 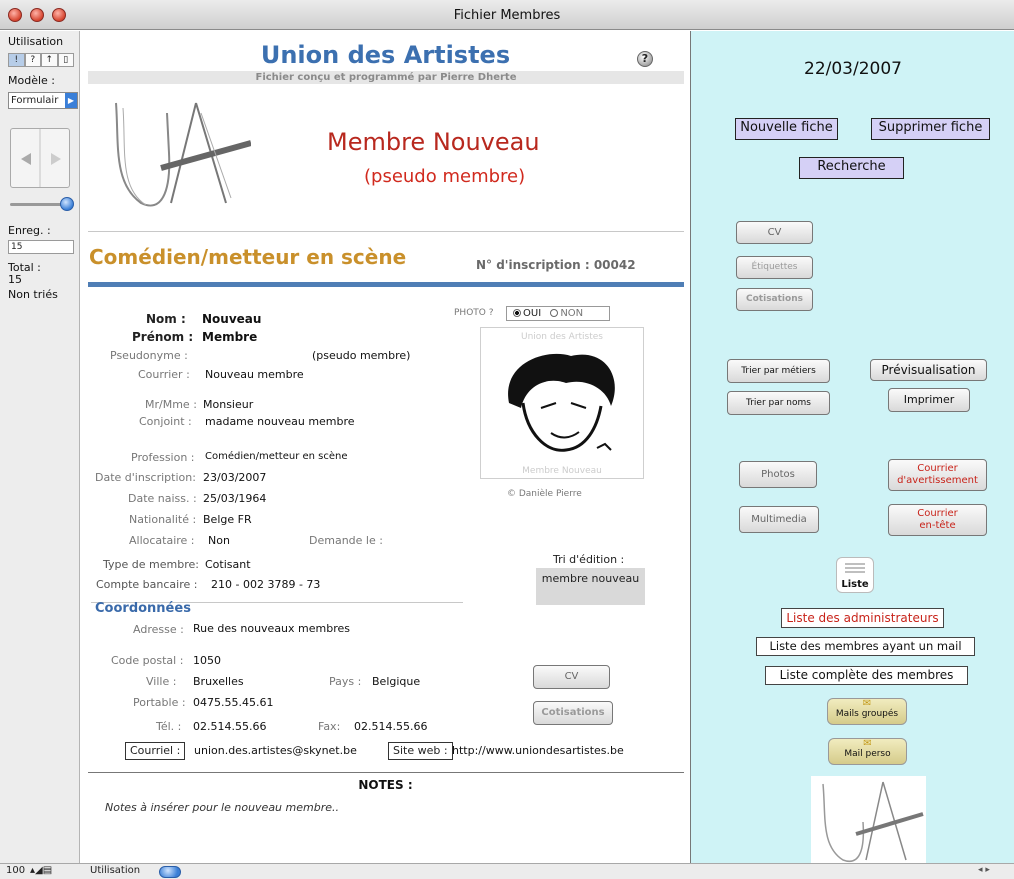 What do you see at coordinates (35, 100) in the screenshot?
I see `layout-select-value: Formulair` at bounding box center [35, 100].